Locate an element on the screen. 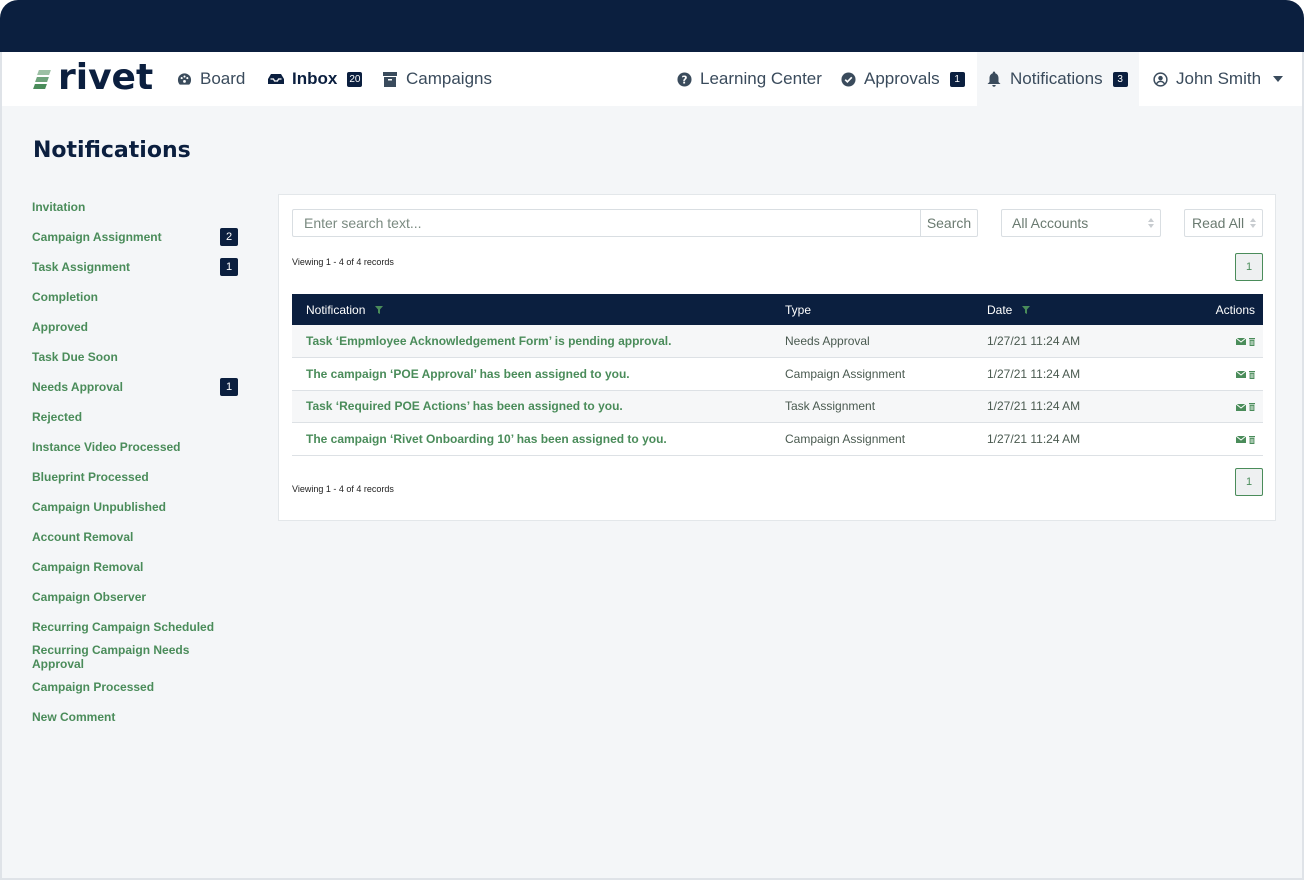 The width and height of the screenshot is (1304, 880). nav-inbox-label: Inbox is located at coordinates (315, 78).